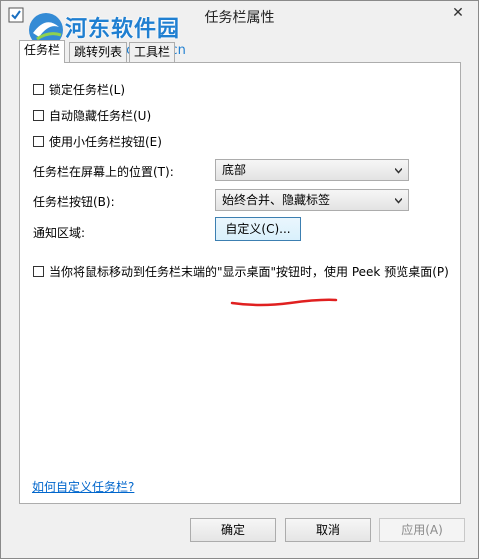  What do you see at coordinates (103, 172) in the screenshot?
I see `location-label: 任务栏在屏幕上的位置(T):` at bounding box center [103, 172].